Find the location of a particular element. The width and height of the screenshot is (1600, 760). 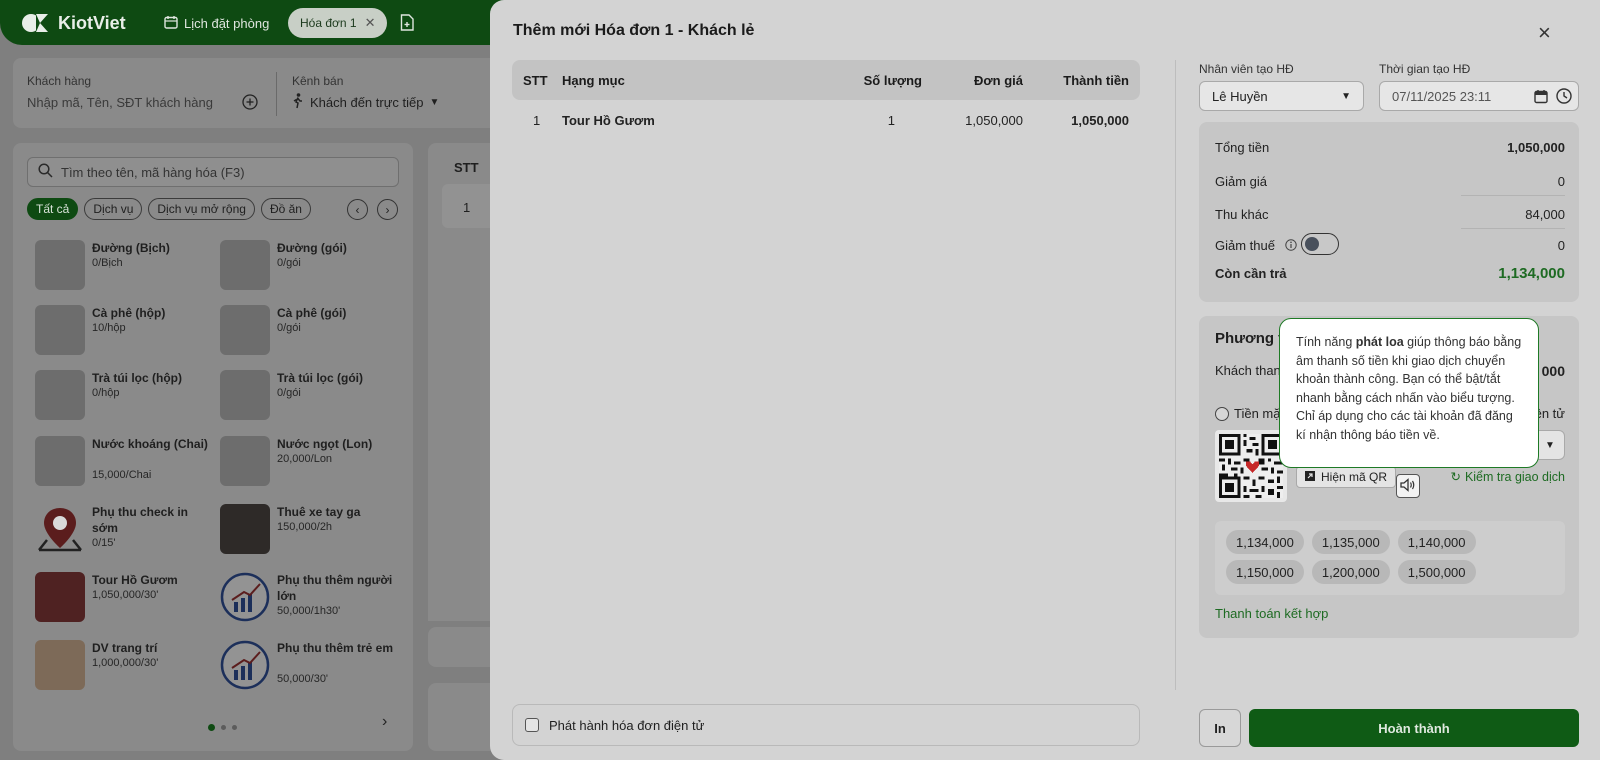

product-name: Cà phê (hộp) is located at coordinates (129, 313).